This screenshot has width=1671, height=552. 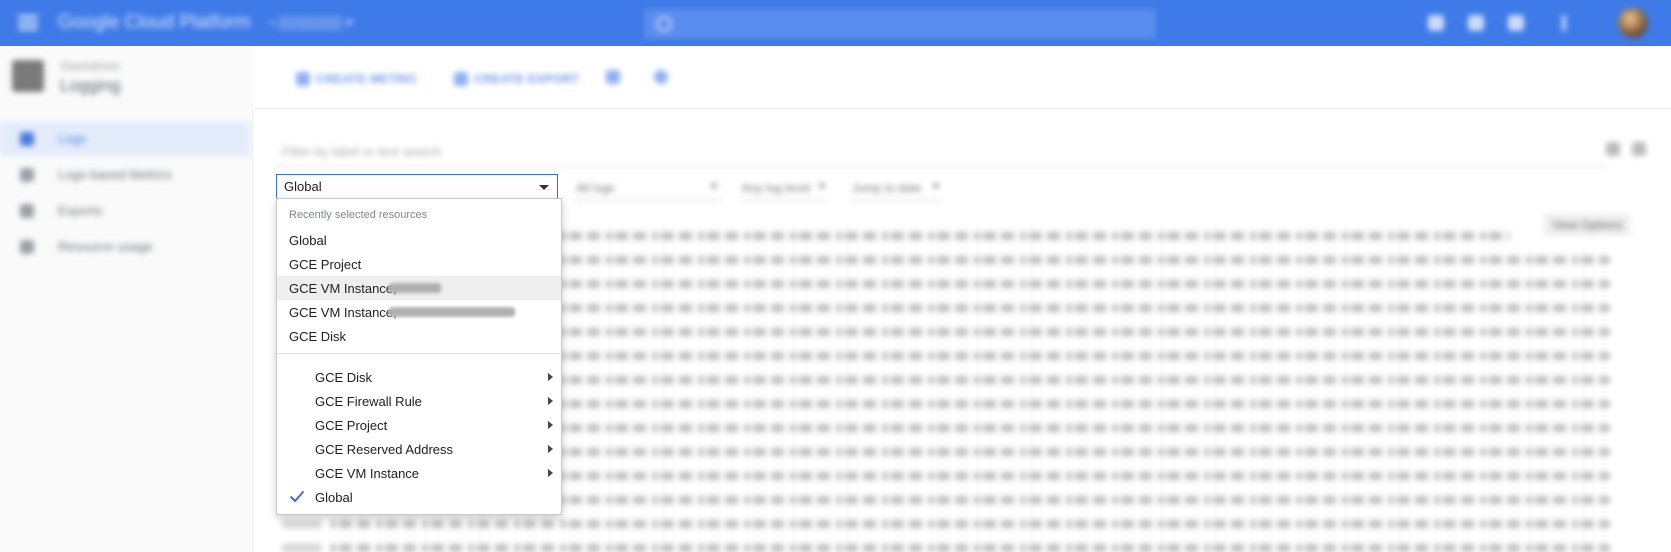 I want to click on sidebar-item-label: Resource usage, so click(x=105, y=246).